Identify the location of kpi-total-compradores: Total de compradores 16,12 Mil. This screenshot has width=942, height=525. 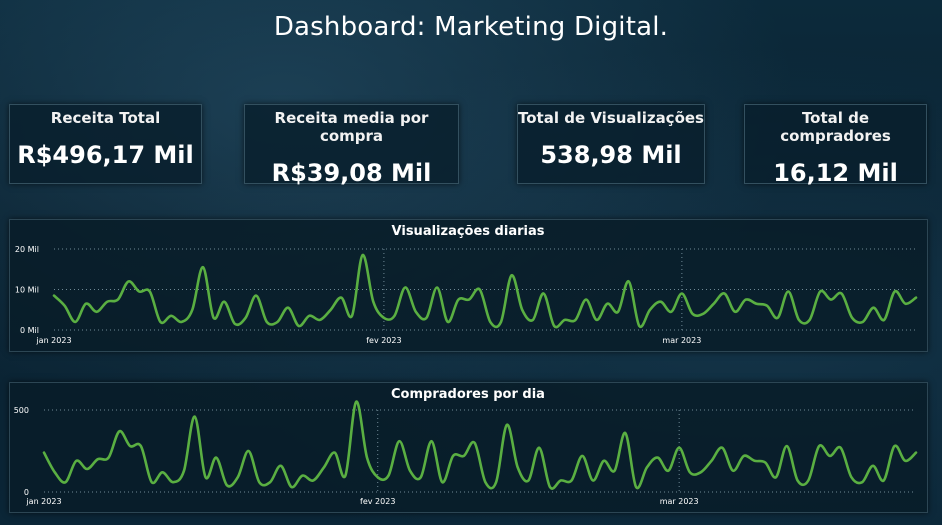
(835, 145).